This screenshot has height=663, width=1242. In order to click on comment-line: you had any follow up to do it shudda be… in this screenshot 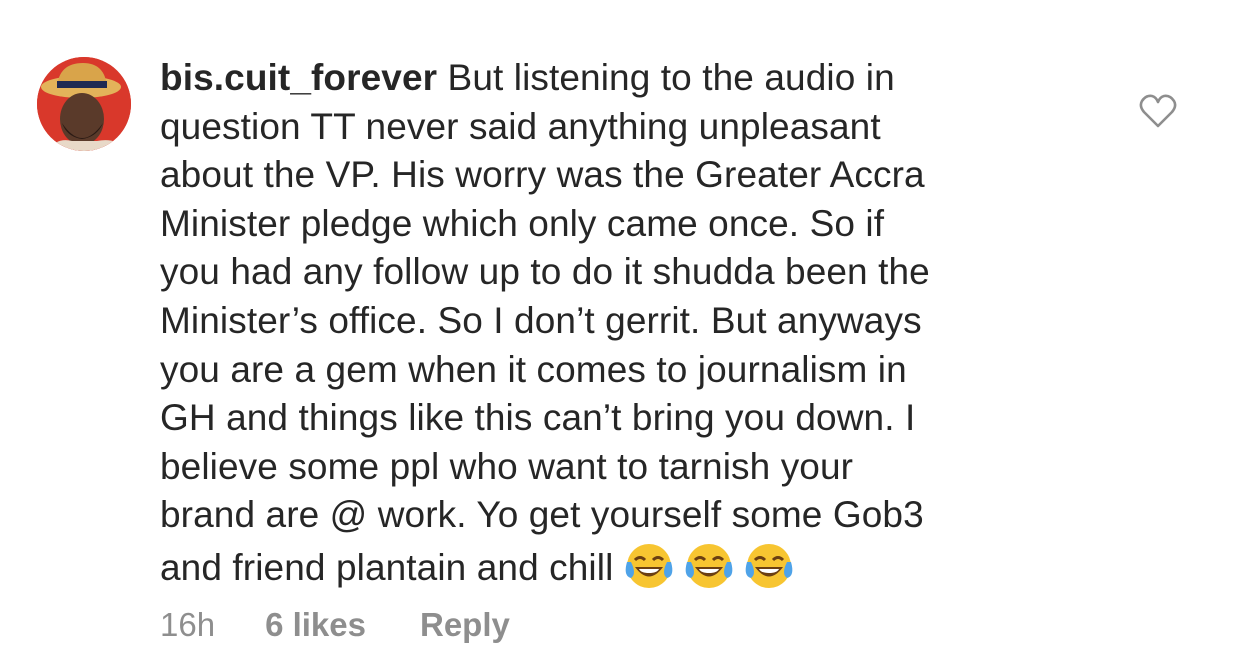, I will do `click(545, 272)`.